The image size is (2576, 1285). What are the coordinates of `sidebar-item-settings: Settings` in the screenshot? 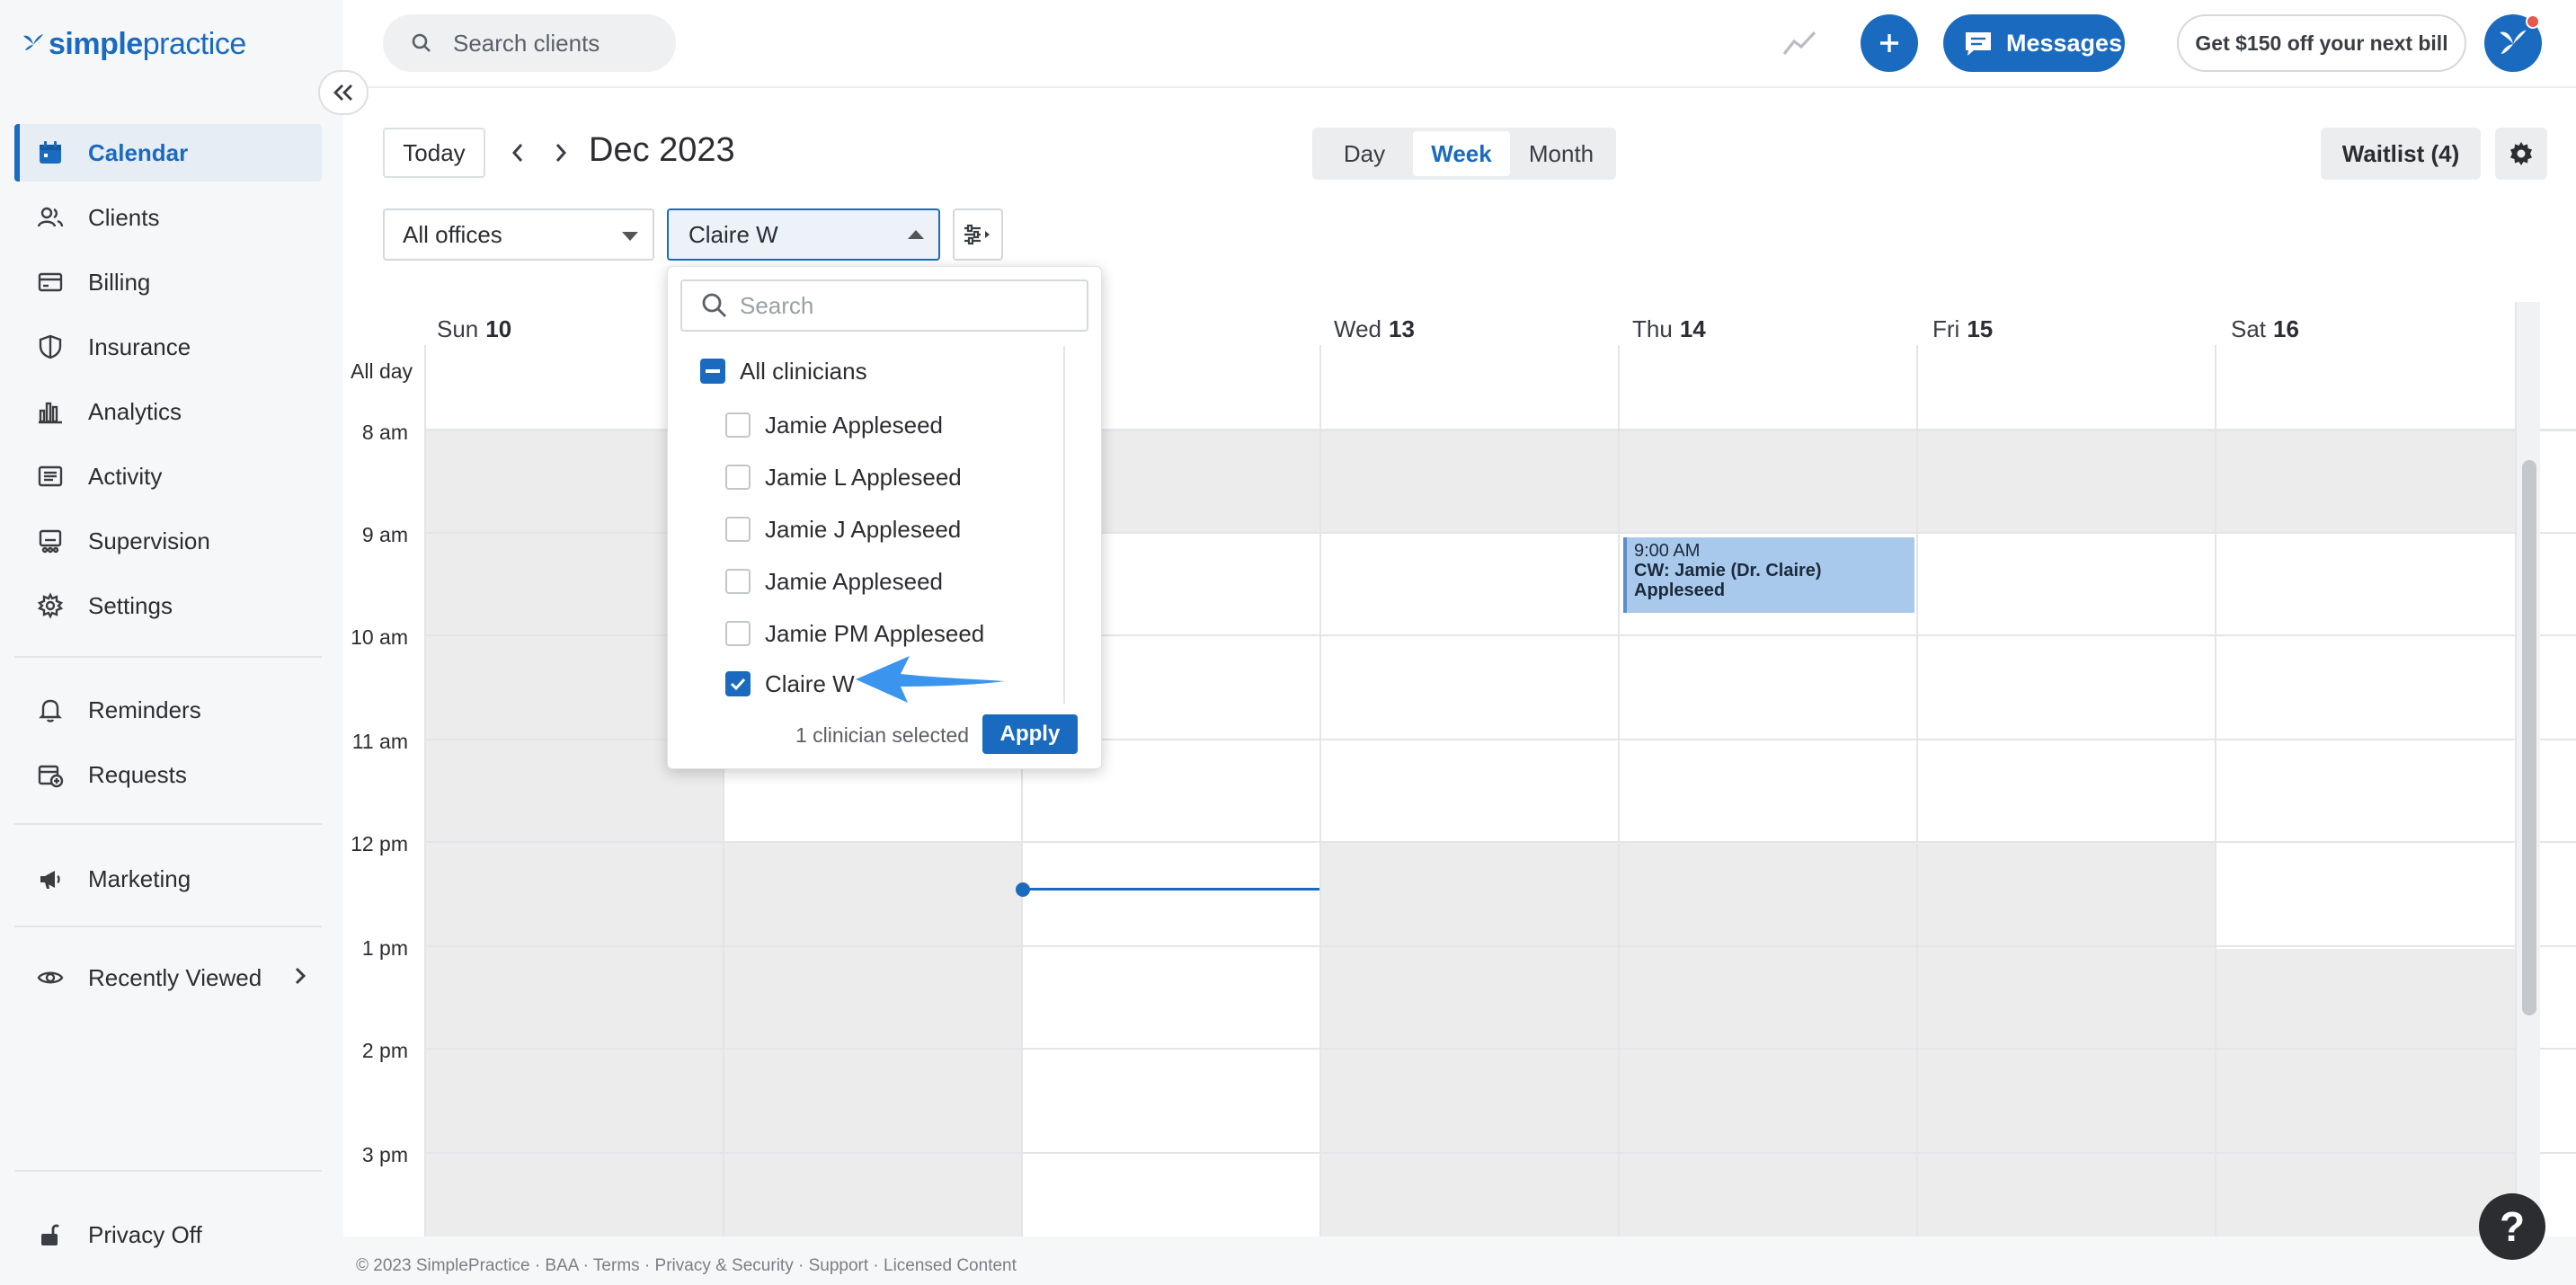 It's located at (168, 606).